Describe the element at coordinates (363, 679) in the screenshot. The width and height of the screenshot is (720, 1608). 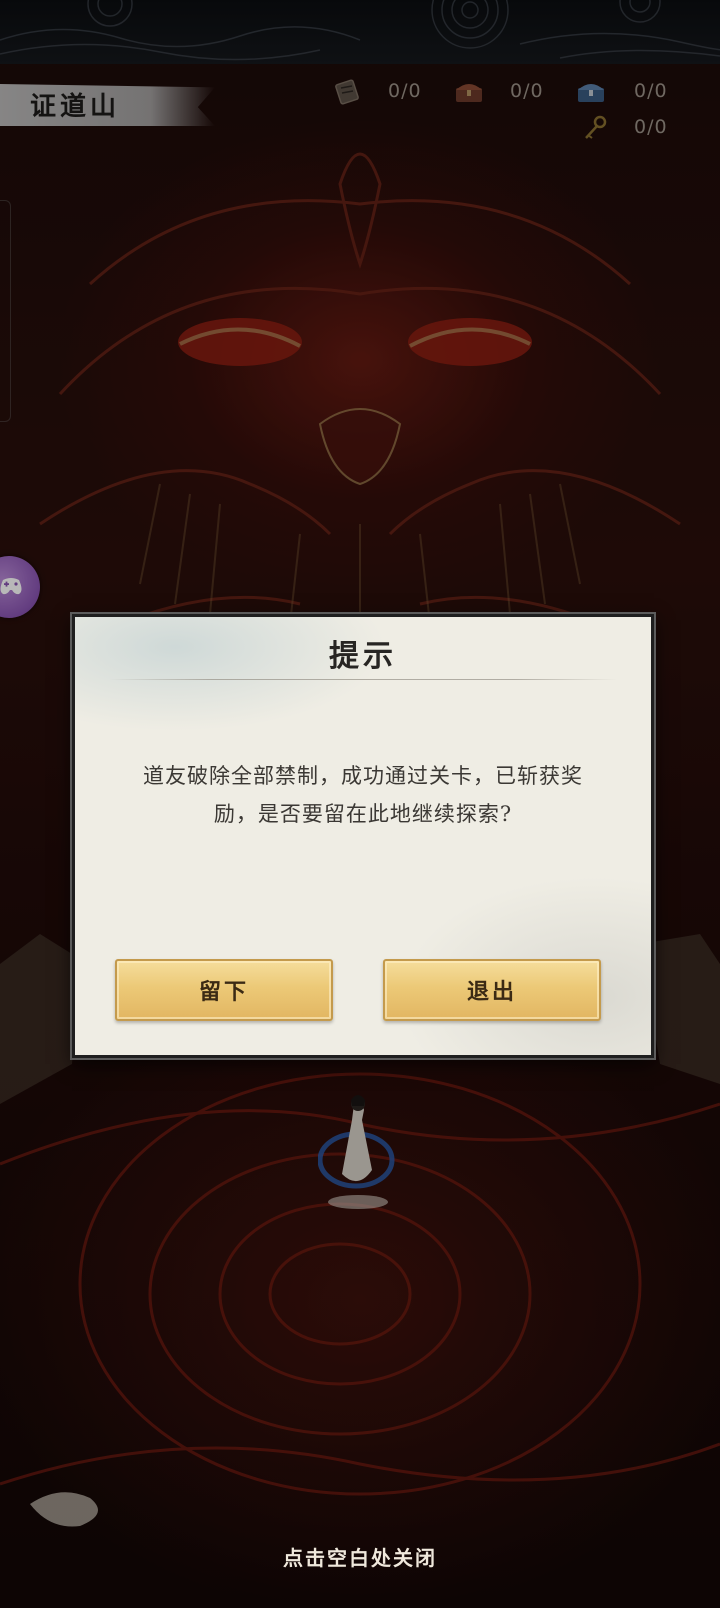
I see `dialog-divider` at that location.